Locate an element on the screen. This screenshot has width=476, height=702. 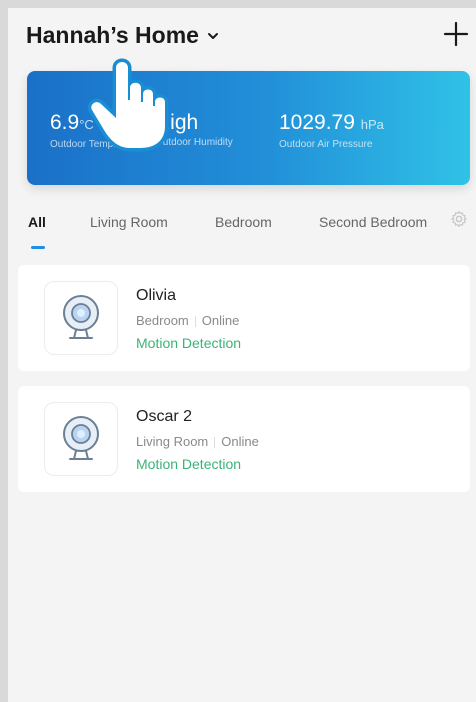
device-meta: Living Room Online is located at coordinates (197, 441).